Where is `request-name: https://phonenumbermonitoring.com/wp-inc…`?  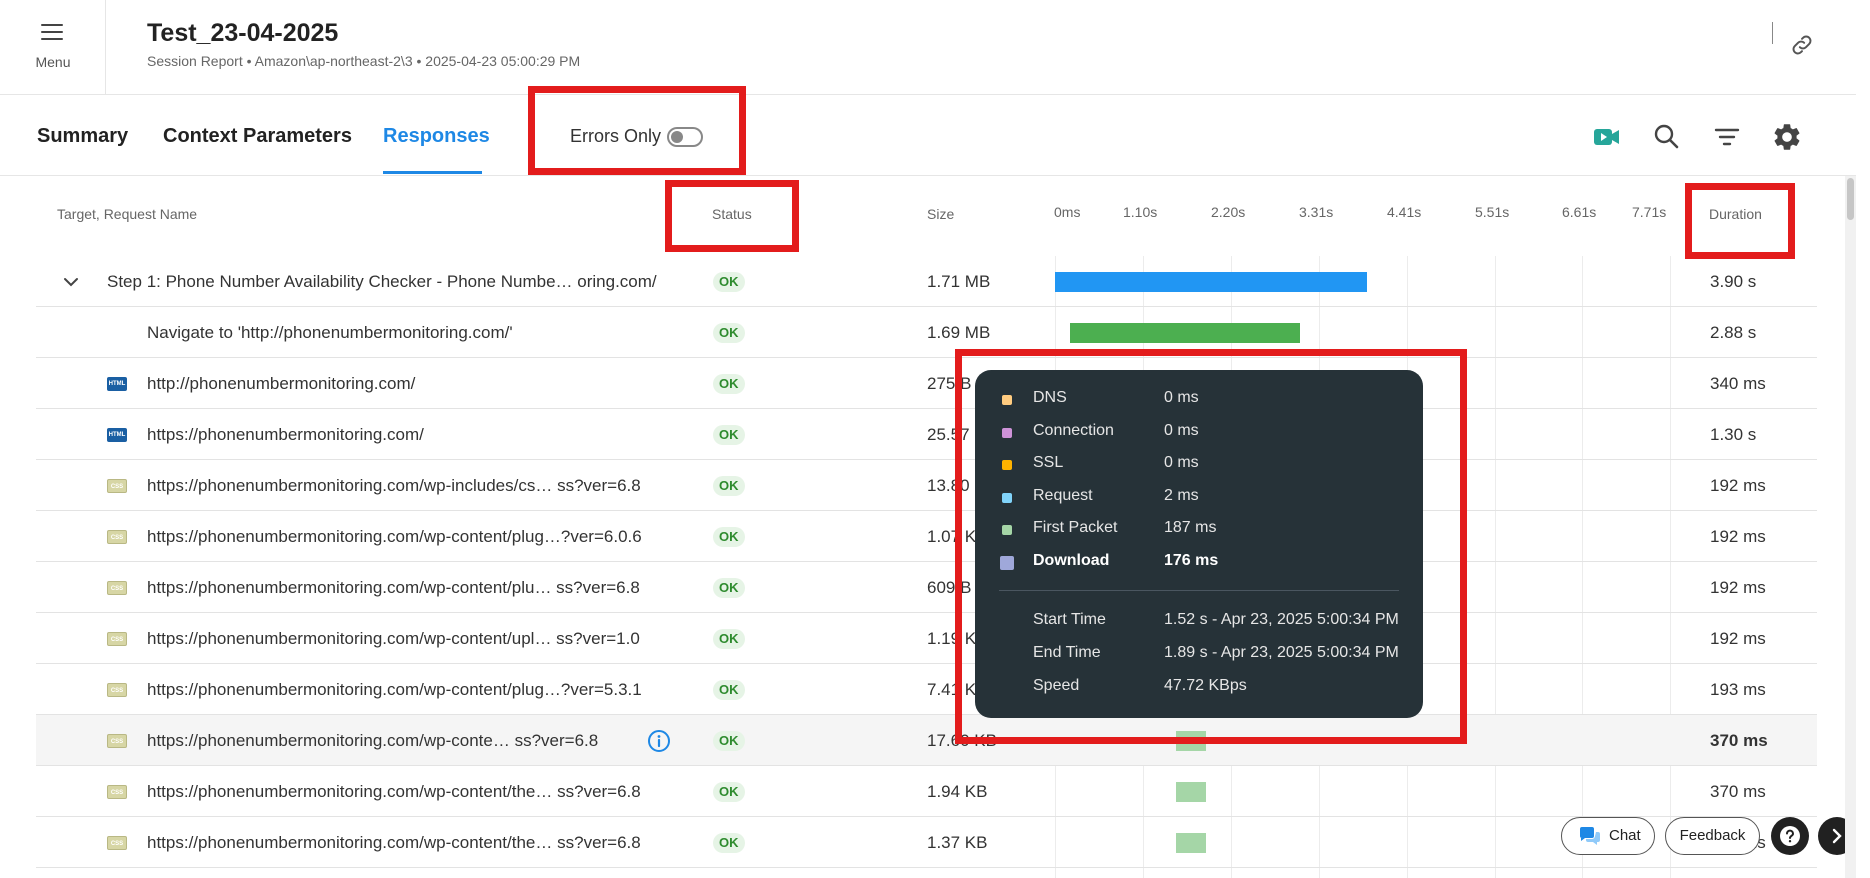 request-name: https://phonenumbermonitoring.com/wp-inc… is located at coordinates (394, 486).